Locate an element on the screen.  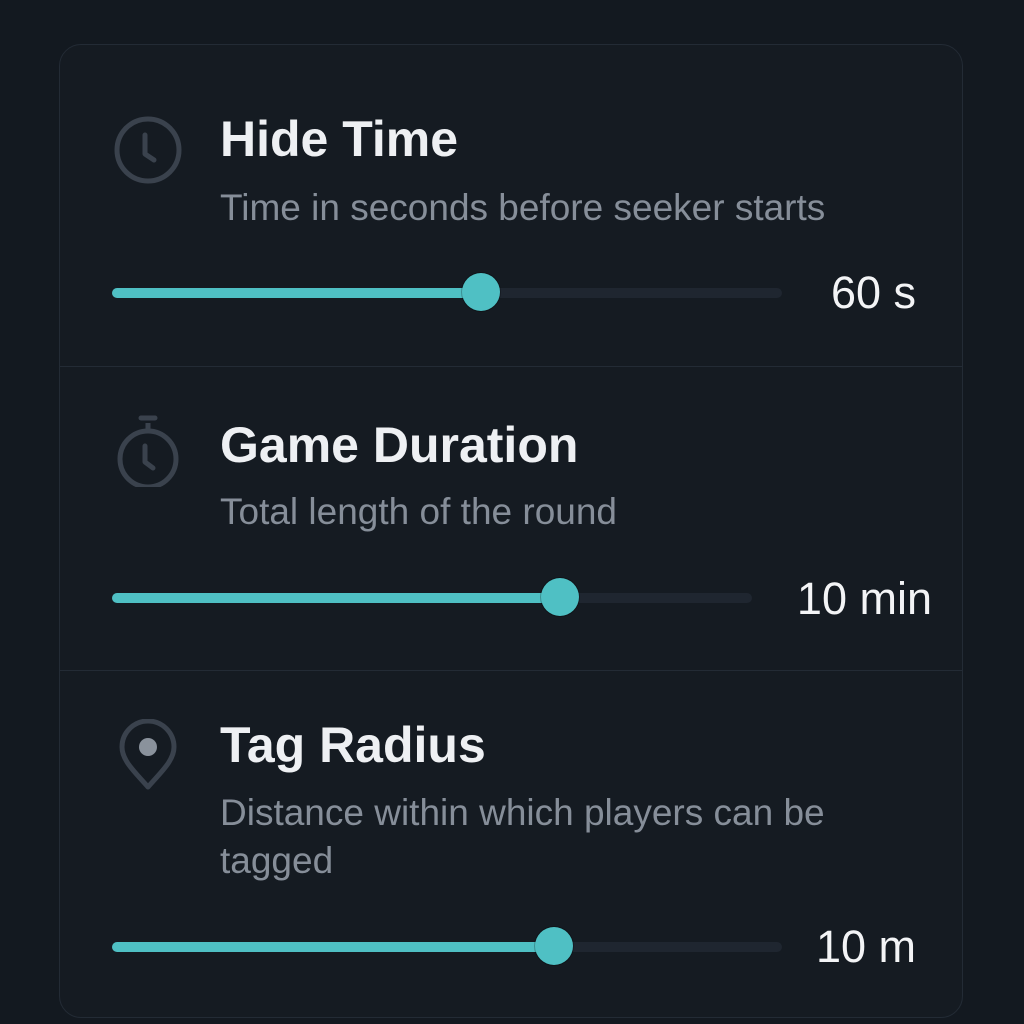
setting-value: 60 s is located at coordinates (873, 292).